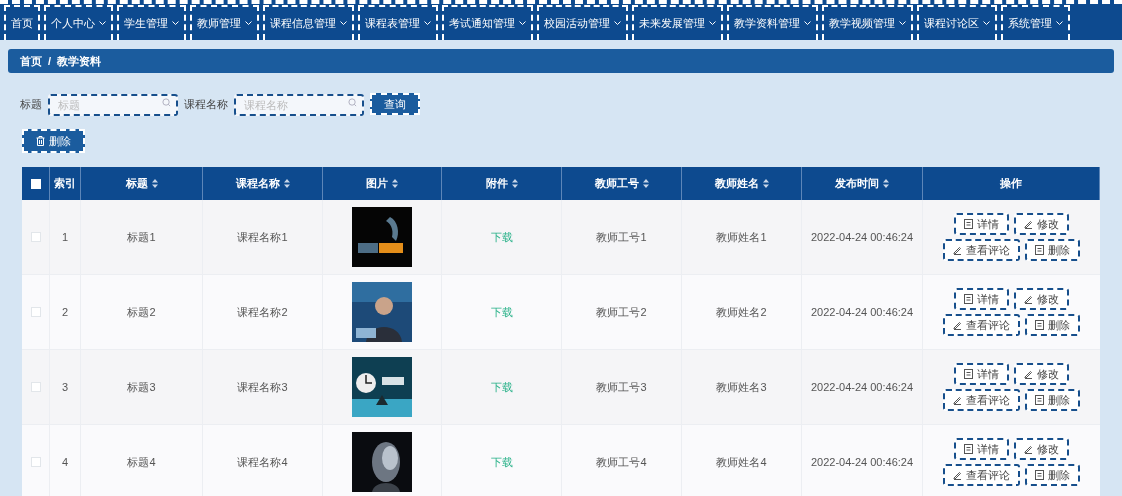 The image size is (1122, 496). What do you see at coordinates (621, 387) in the screenshot?
I see `table-cell-text: 教师工号3` at bounding box center [621, 387].